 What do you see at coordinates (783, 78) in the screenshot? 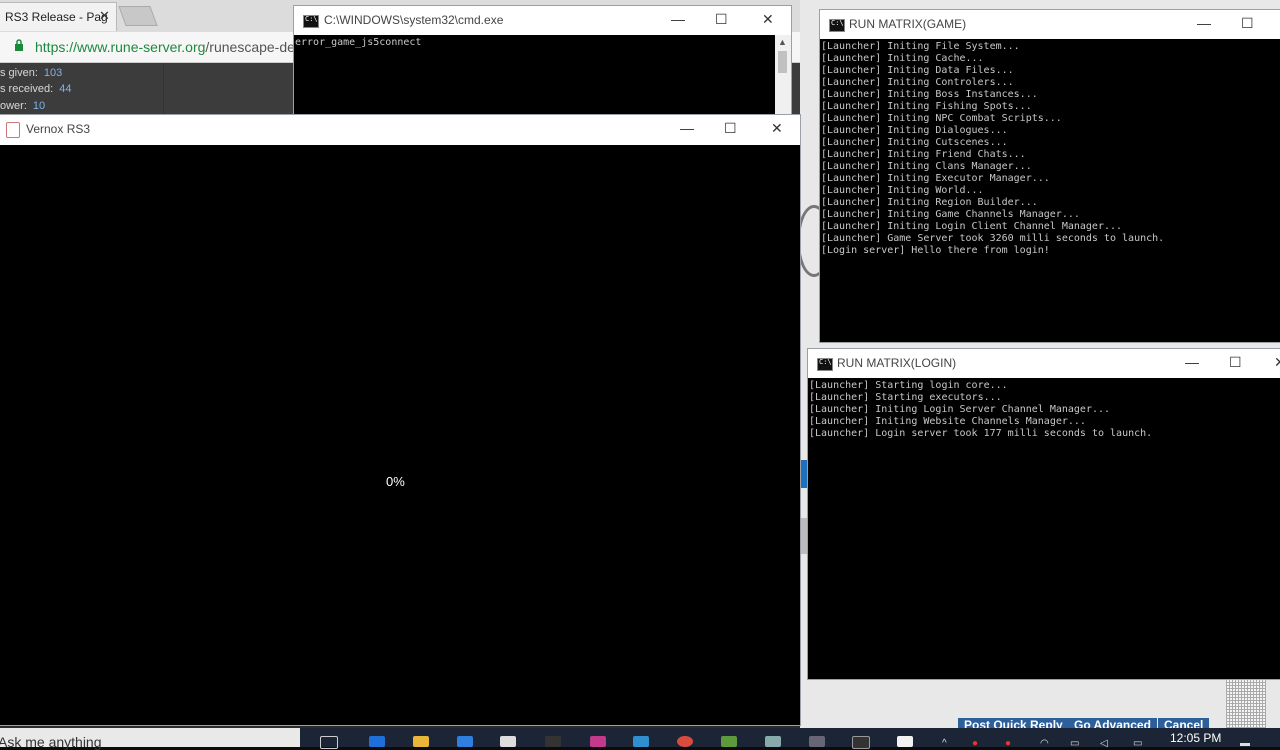
I see `scrollbar: ▲` at bounding box center [783, 78].